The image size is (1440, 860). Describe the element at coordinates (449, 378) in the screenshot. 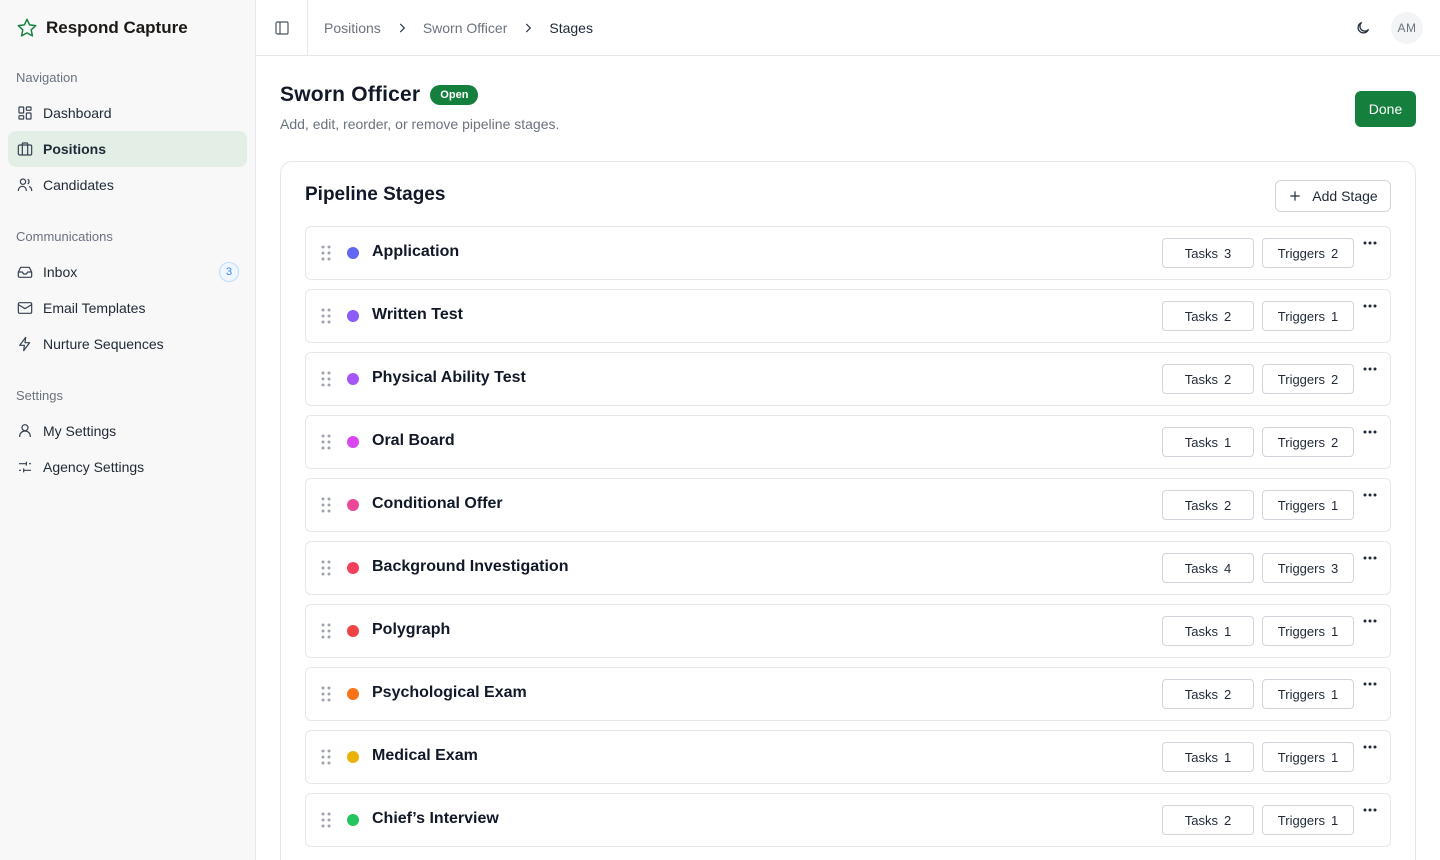

I see `stage-name: Physical Ability Test` at that location.